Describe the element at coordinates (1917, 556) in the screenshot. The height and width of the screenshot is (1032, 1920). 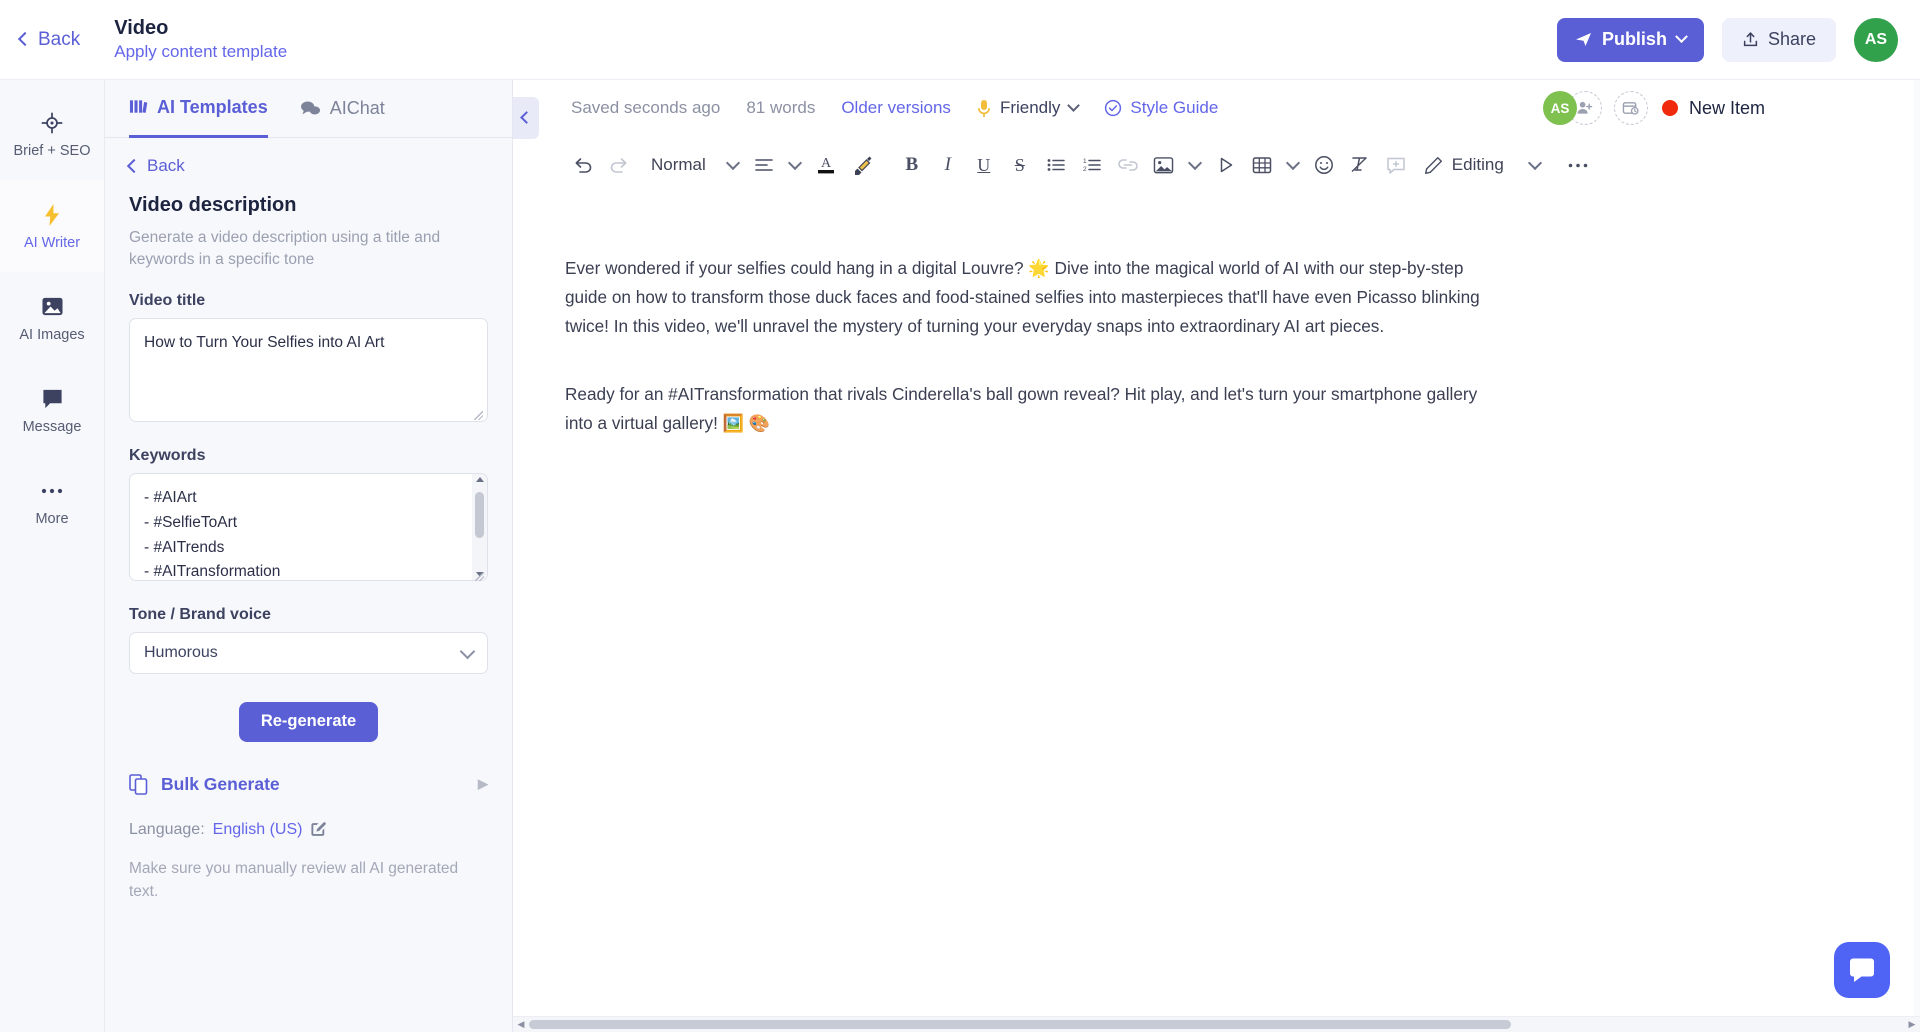
I see `vertical-scrollbar` at that location.